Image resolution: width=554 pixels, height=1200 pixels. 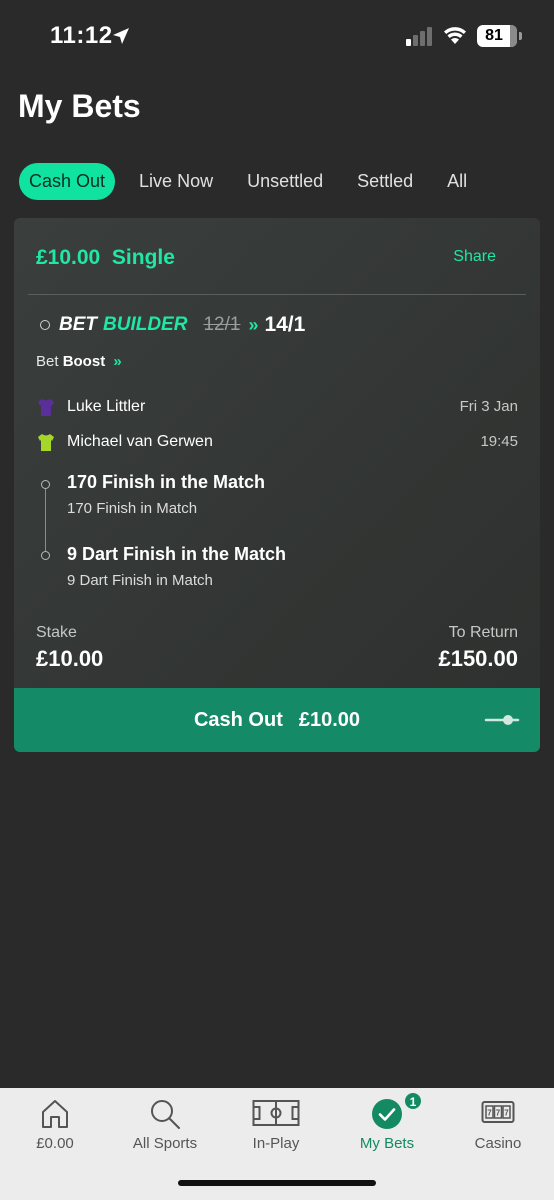 I want to click on to-return-value: £150.00, so click(x=478, y=658).